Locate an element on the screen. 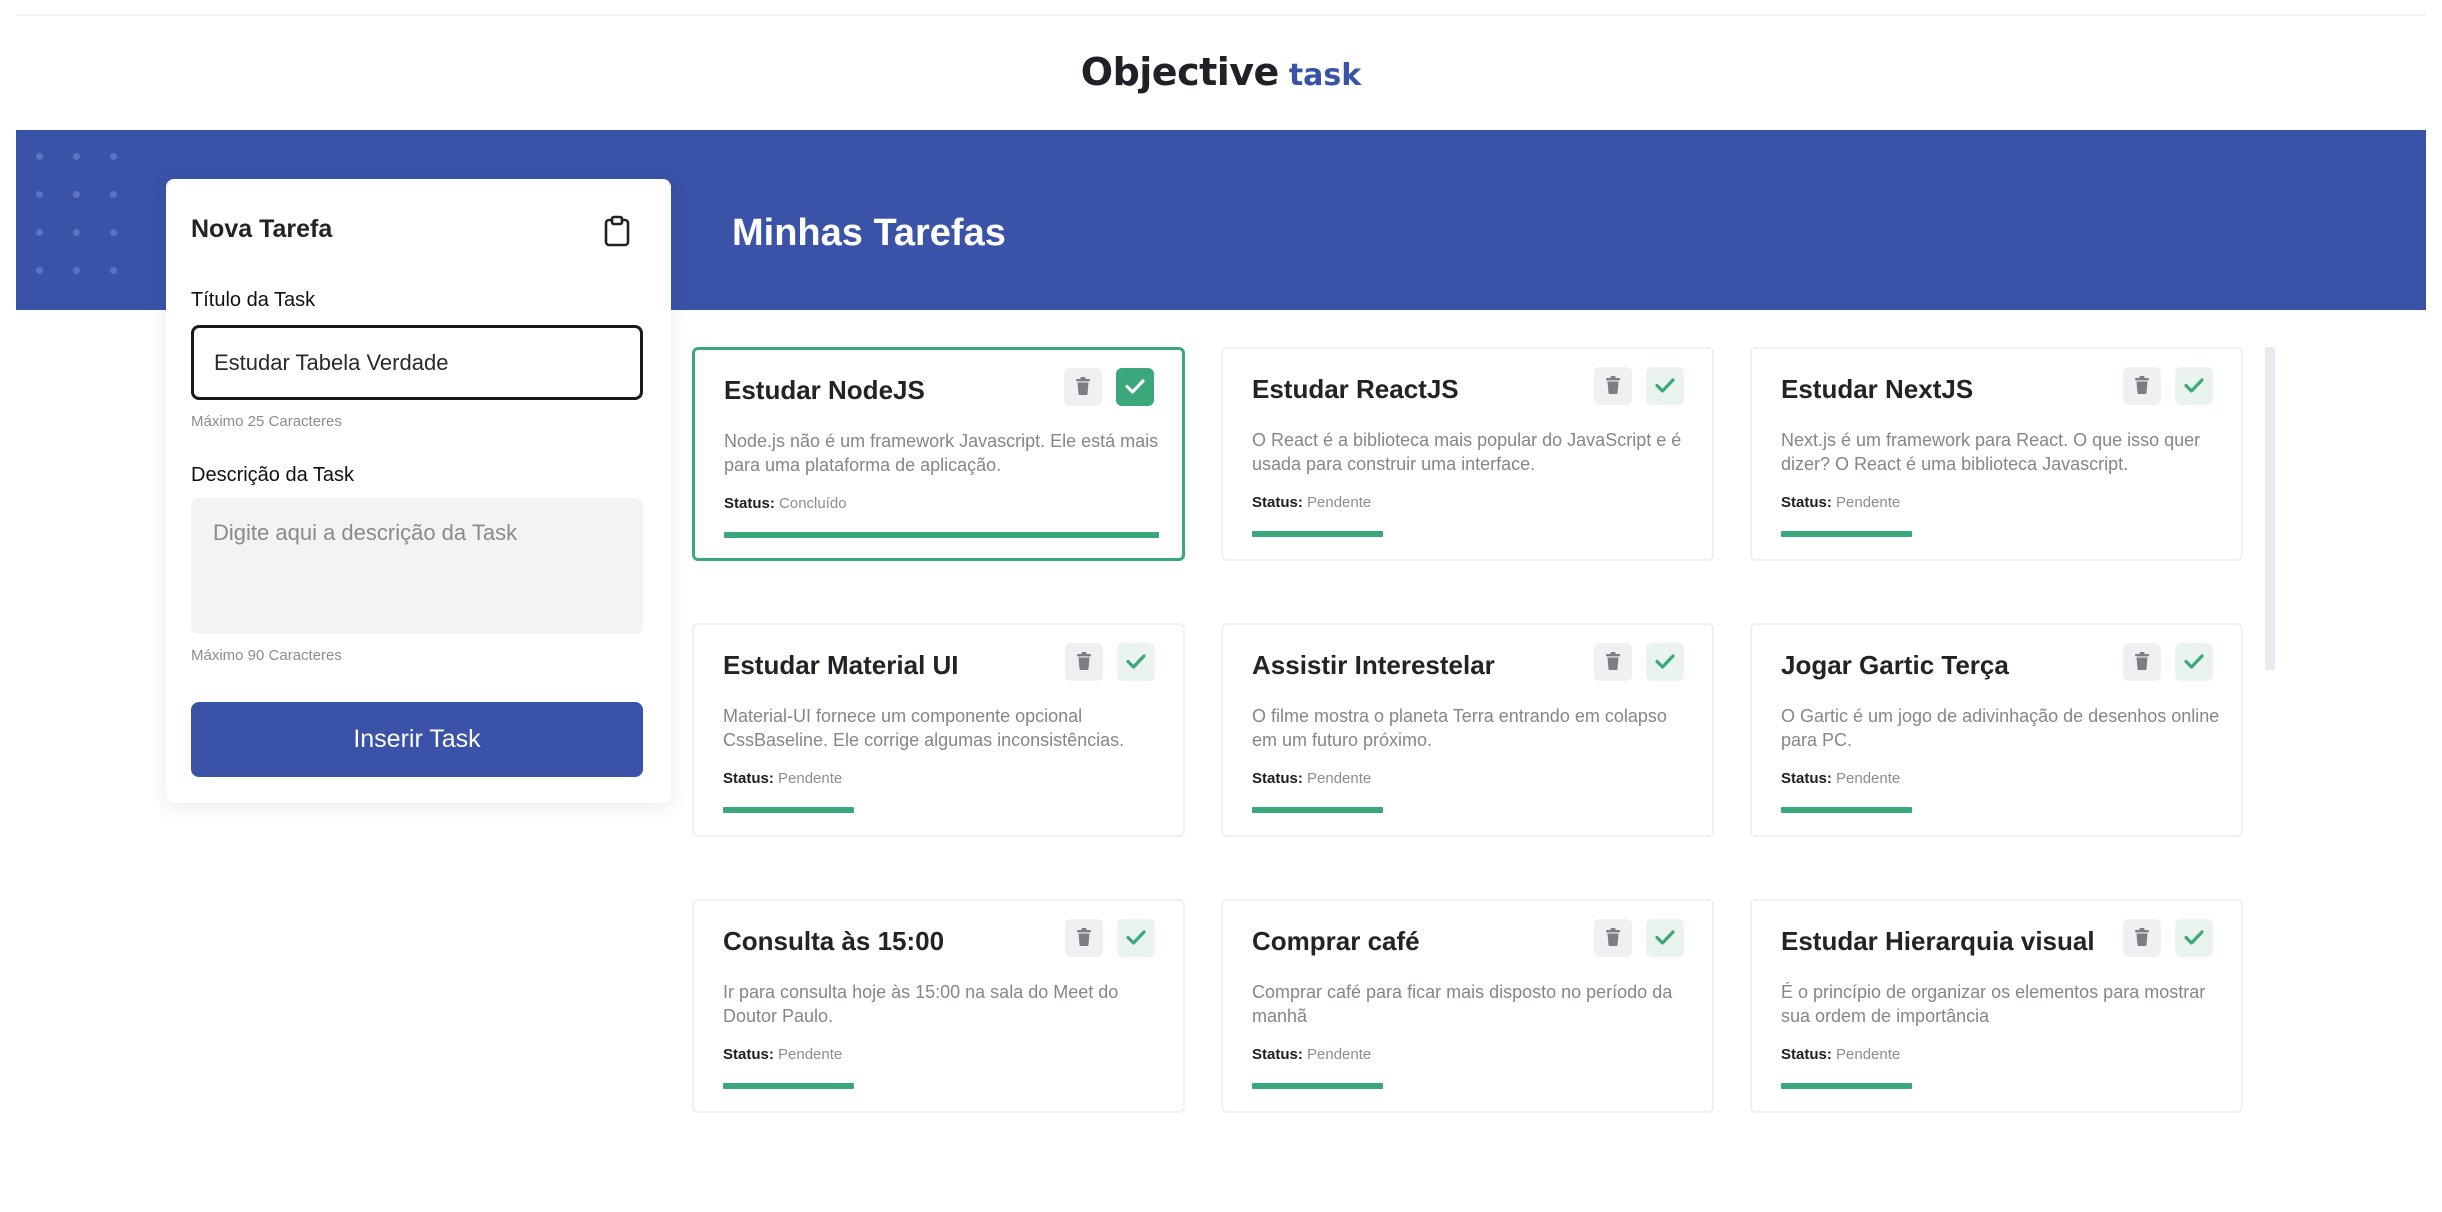 This screenshot has height=1212, width=2442. task-title: Comprar café is located at coordinates (1336, 941).